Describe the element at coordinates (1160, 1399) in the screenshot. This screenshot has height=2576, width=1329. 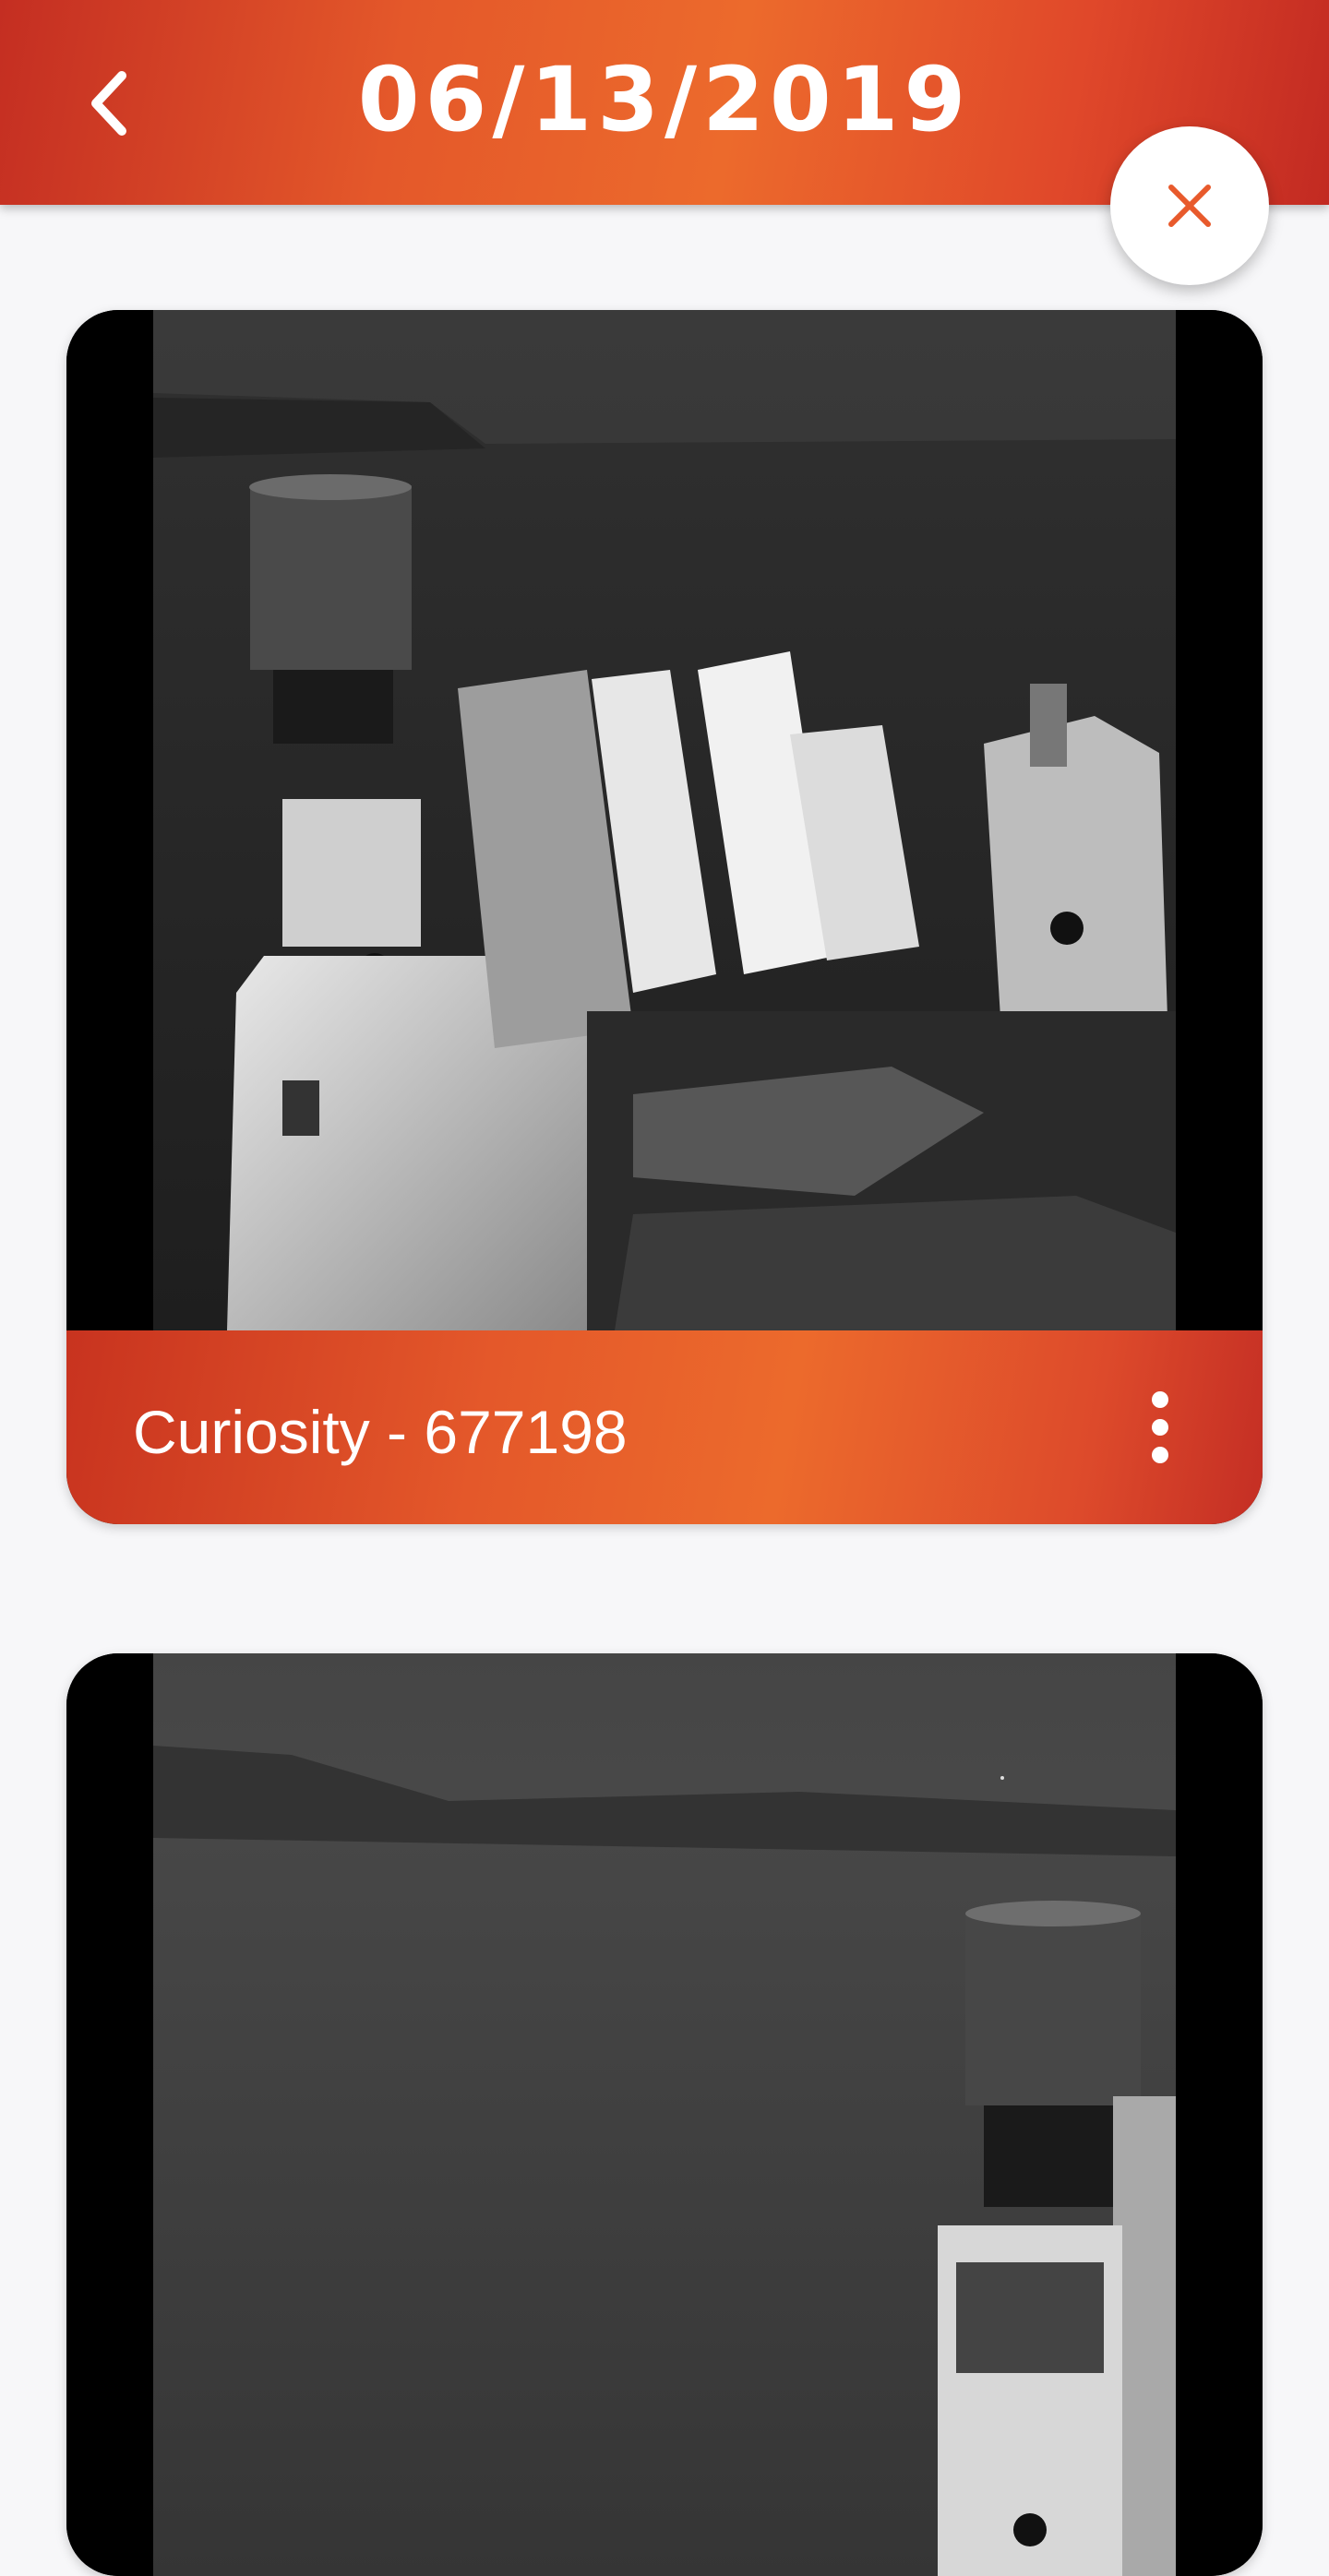
I see `more-vert-icon` at that location.